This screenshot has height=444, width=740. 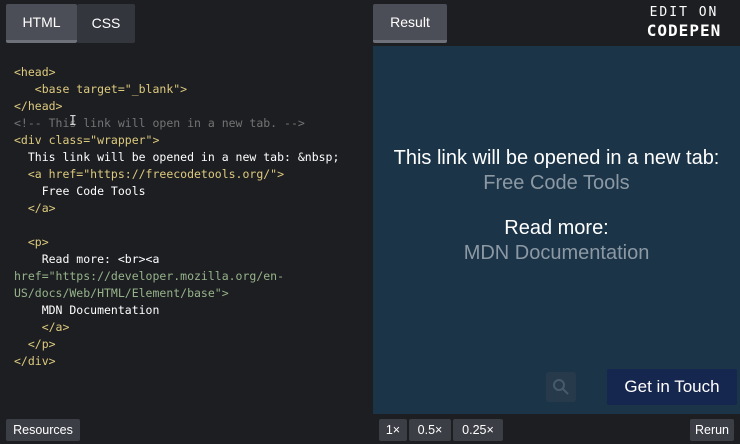 What do you see at coordinates (430, 430) in the screenshot?
I see `zoom-05x-button: 0.5×` at bounding box center [430, 430].